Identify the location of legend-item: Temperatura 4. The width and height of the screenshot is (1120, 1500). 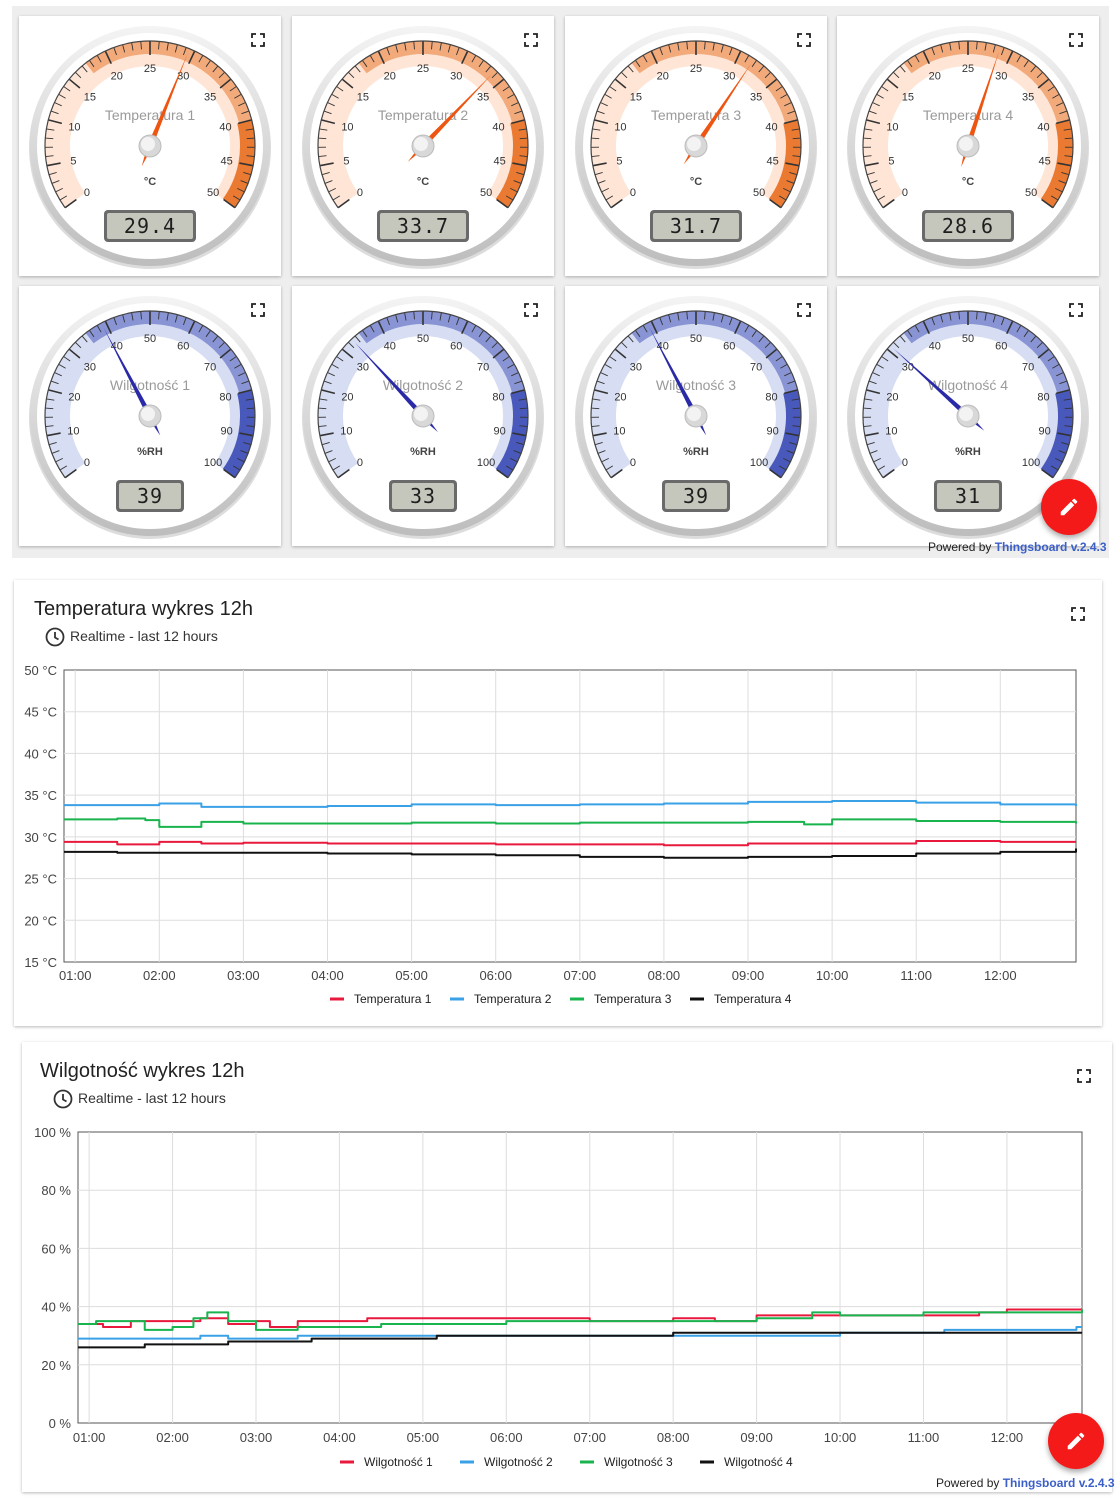
(741, 999).